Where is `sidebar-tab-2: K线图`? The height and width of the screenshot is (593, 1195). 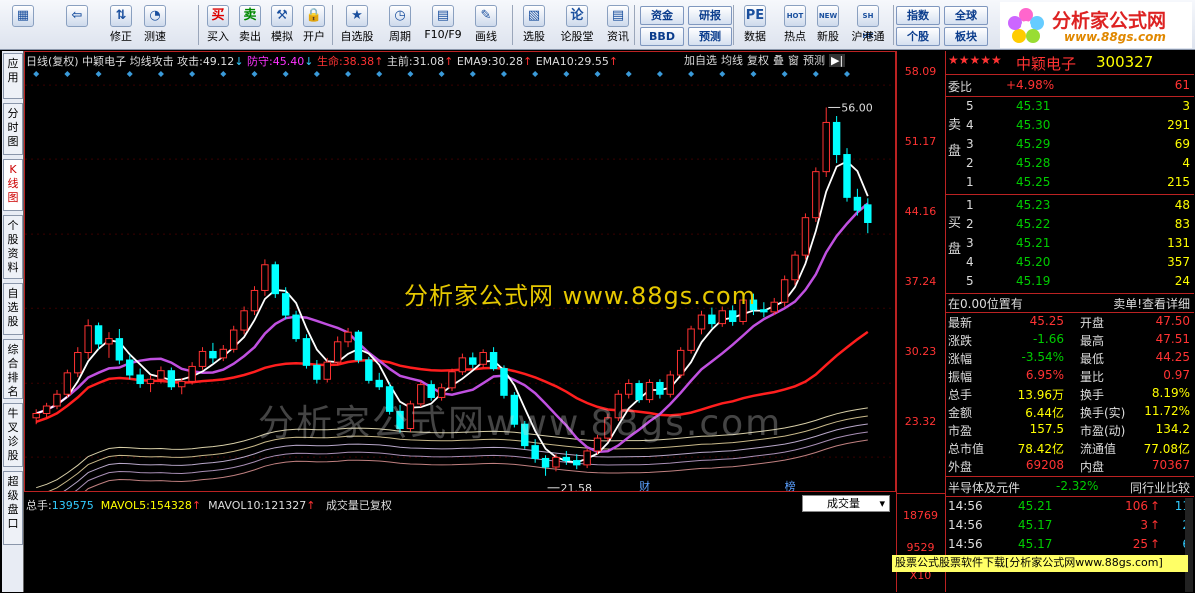 sidebar-tab-2: K线图 is located at coordinates (13, 185).